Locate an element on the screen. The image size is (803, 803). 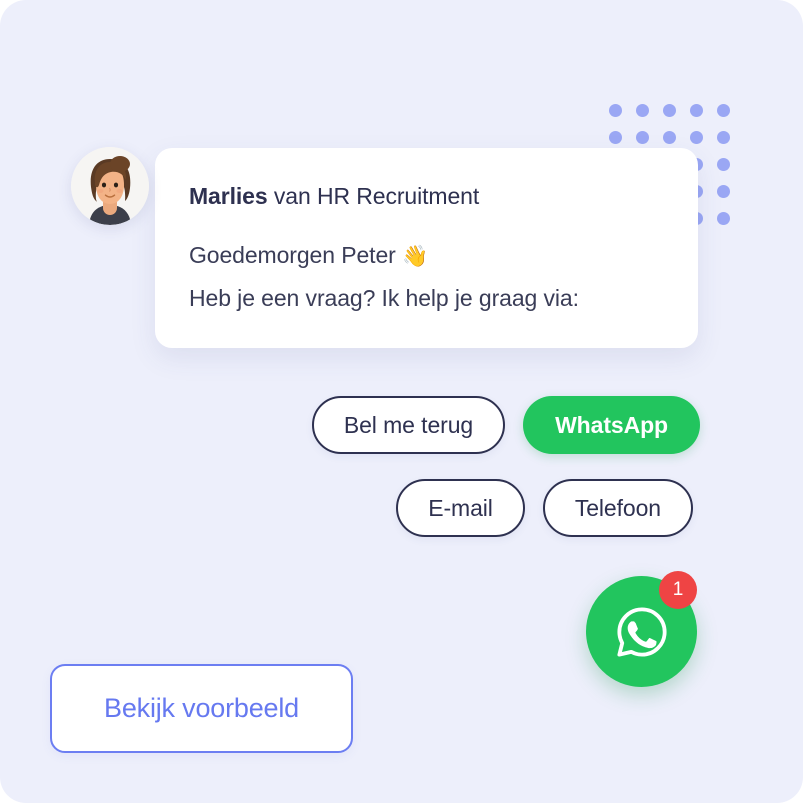
whatsapp-unread-badge: 1 is located at coordinates (678, 590).